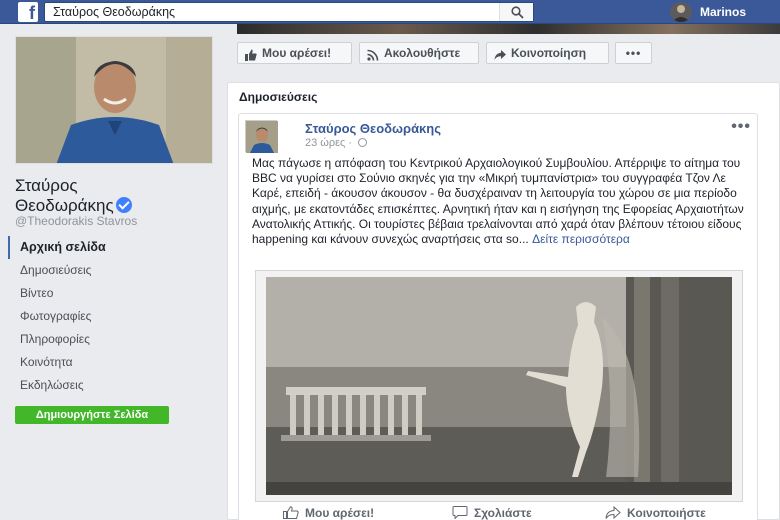 Image resolution: width=780 pixels, height=520 pixels. What do you see at coordinates (114, 100) in the screenshot?
I see `profile-picture` at bounding box center [114, 100].